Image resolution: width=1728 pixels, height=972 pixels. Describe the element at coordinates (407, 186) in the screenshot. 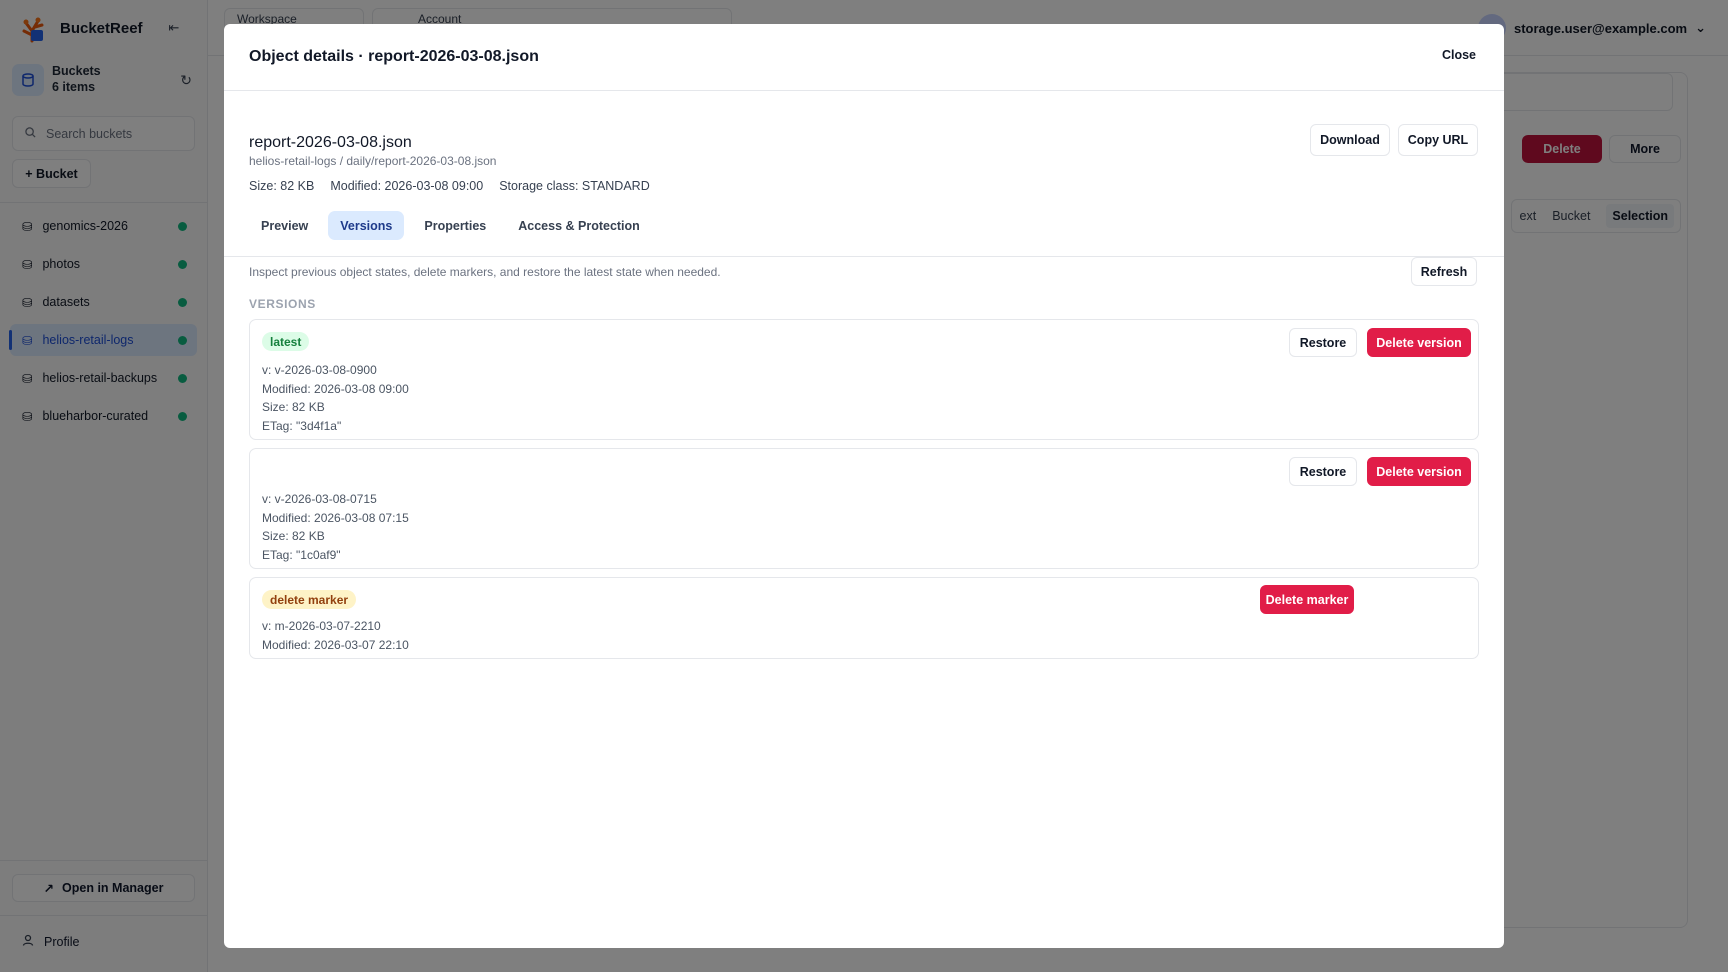

I see `object-modified: Modified: 2026-03-08 09:00` at that location.